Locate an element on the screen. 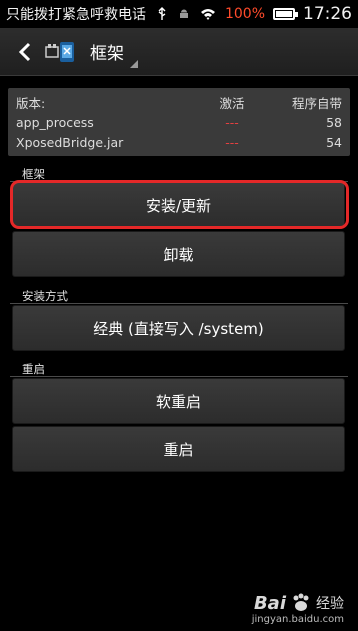  xposed-app-icon is located at coordinates (60, 52).